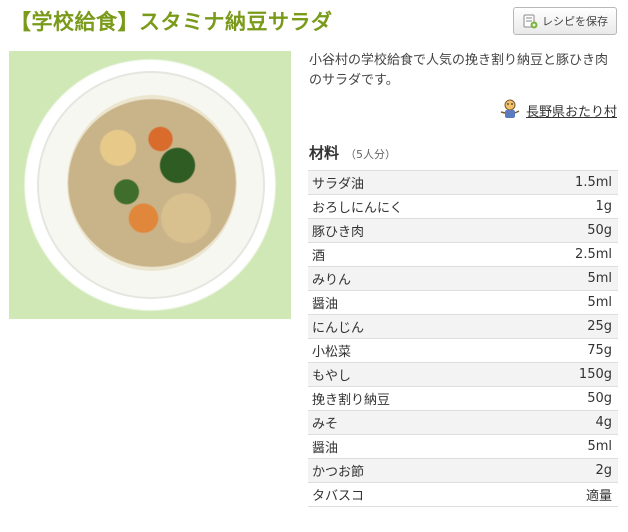 The height and width of the screenshot is (532, 628). I want to click on ingredient-name: 豚ひき肉, so click(413, 230).